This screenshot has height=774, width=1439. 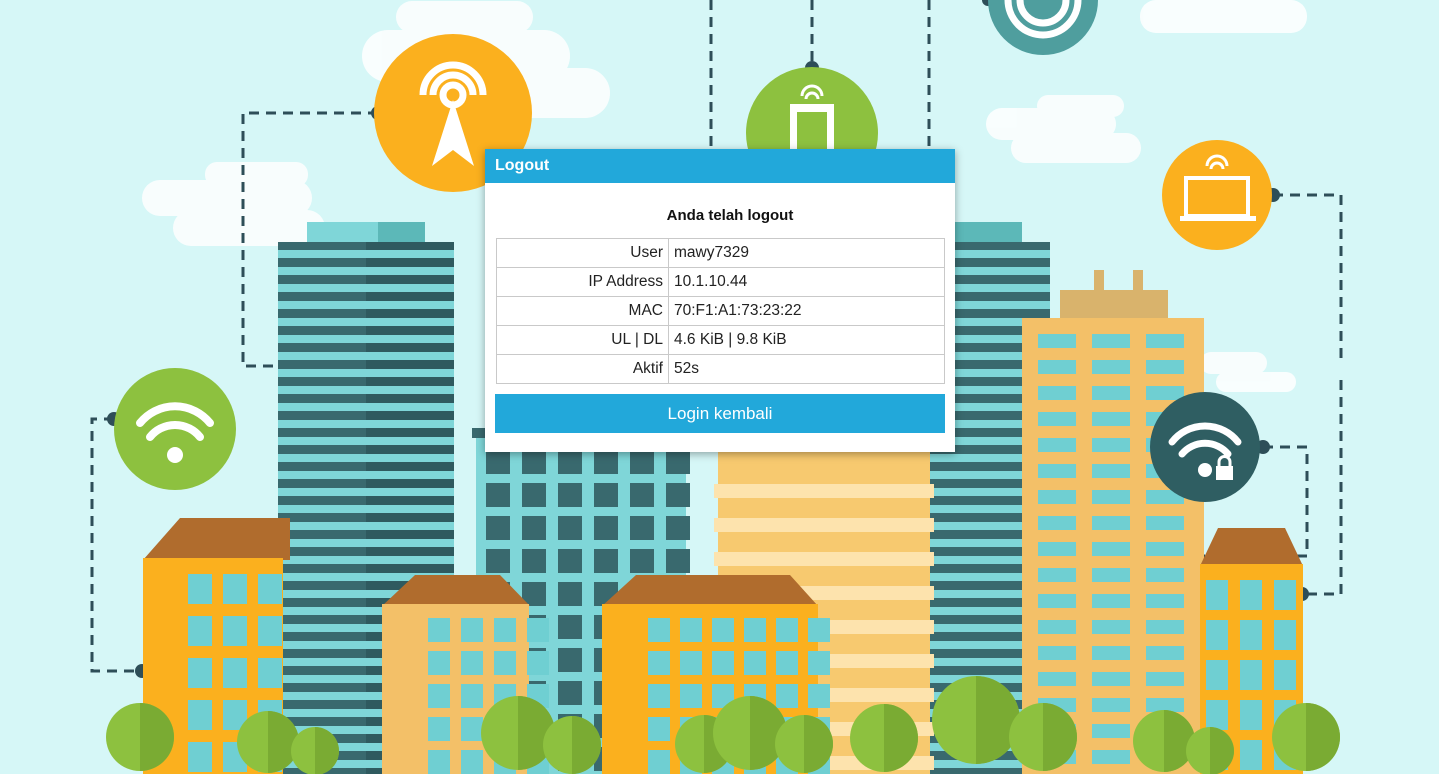 I want to click on wifi-icon-top, so click(x=1043, y=27).